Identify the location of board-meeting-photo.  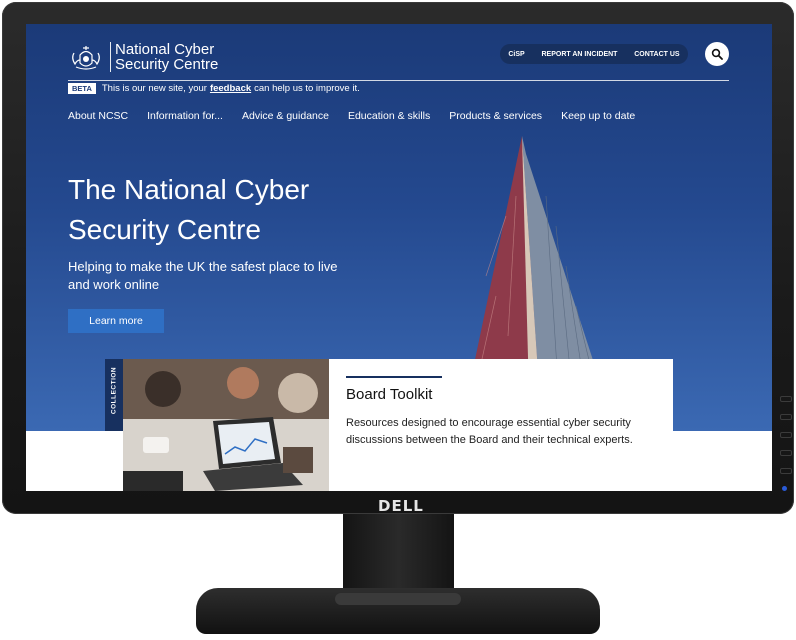
(226, 425).